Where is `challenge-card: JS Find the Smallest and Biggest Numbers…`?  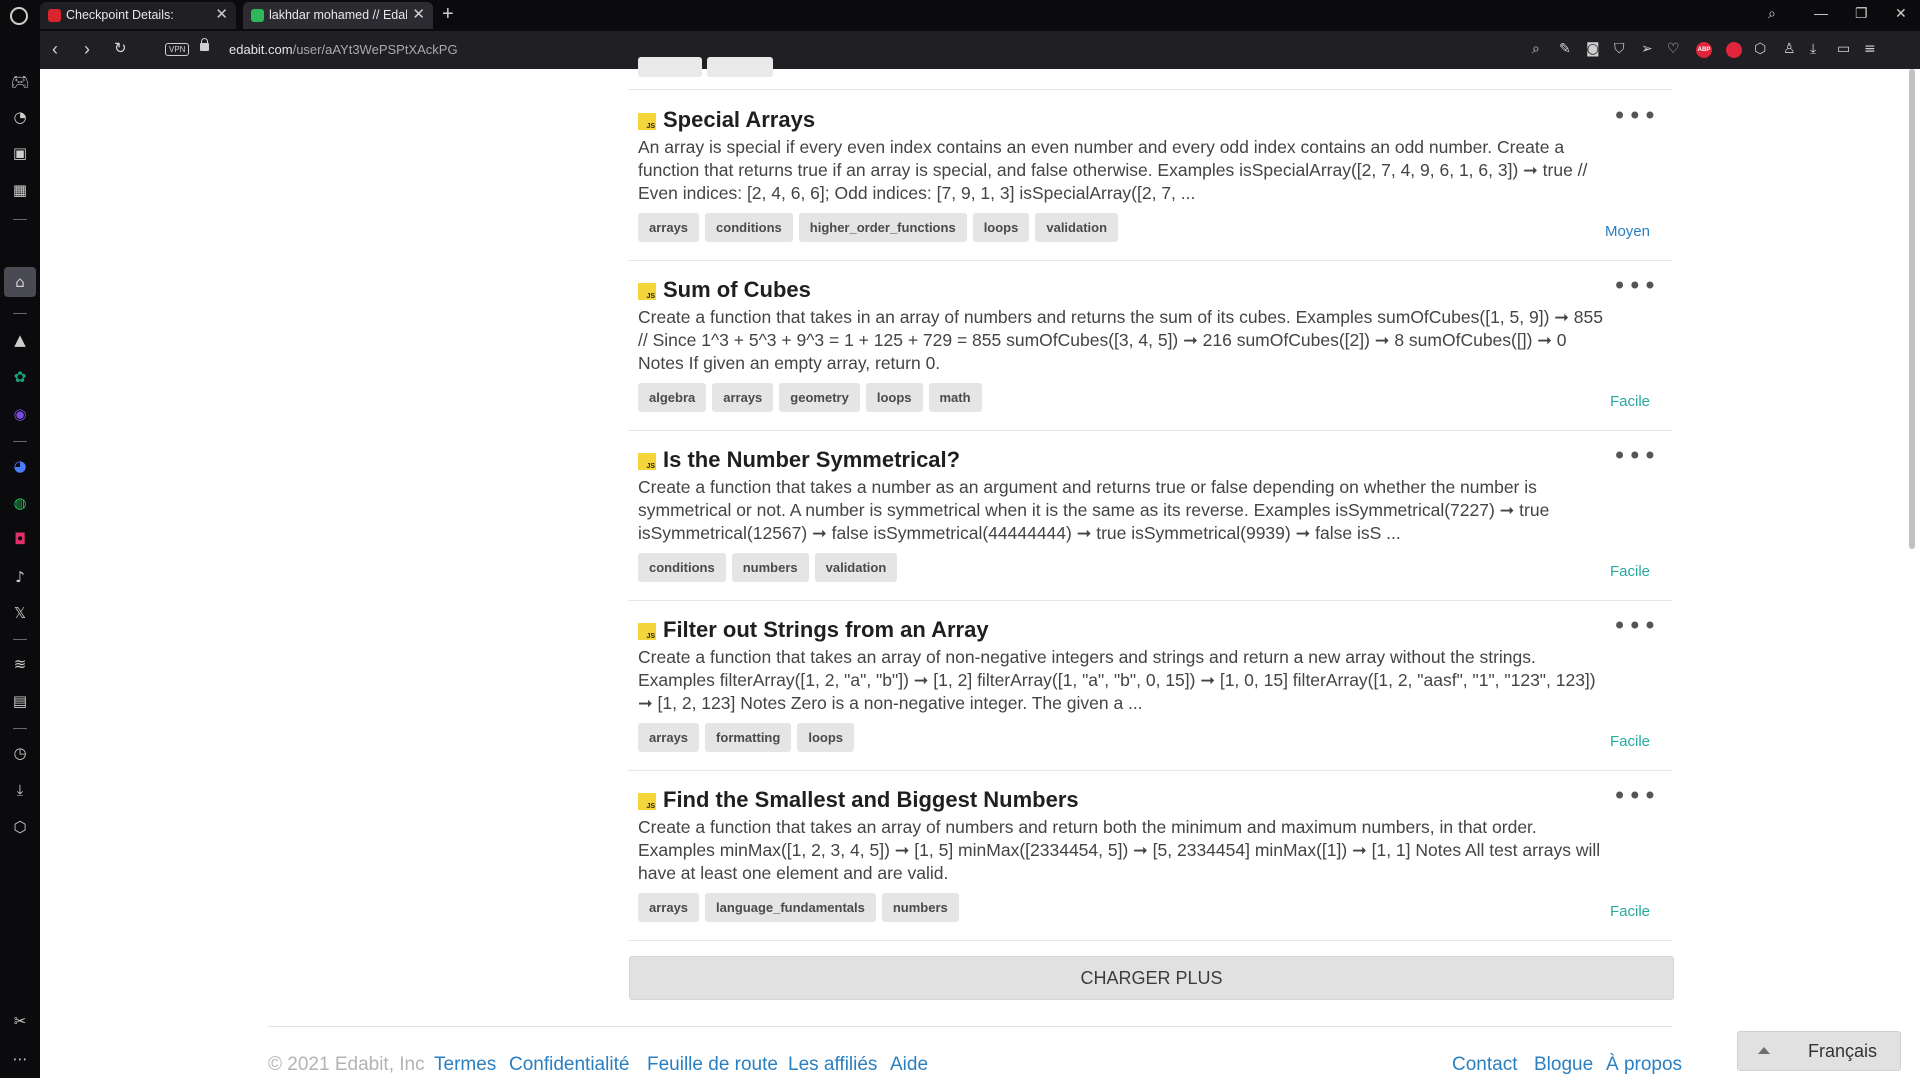 challenge-card: JS Find the Smallest and Biggest Numbers… is located at coordinates (1150, 855).